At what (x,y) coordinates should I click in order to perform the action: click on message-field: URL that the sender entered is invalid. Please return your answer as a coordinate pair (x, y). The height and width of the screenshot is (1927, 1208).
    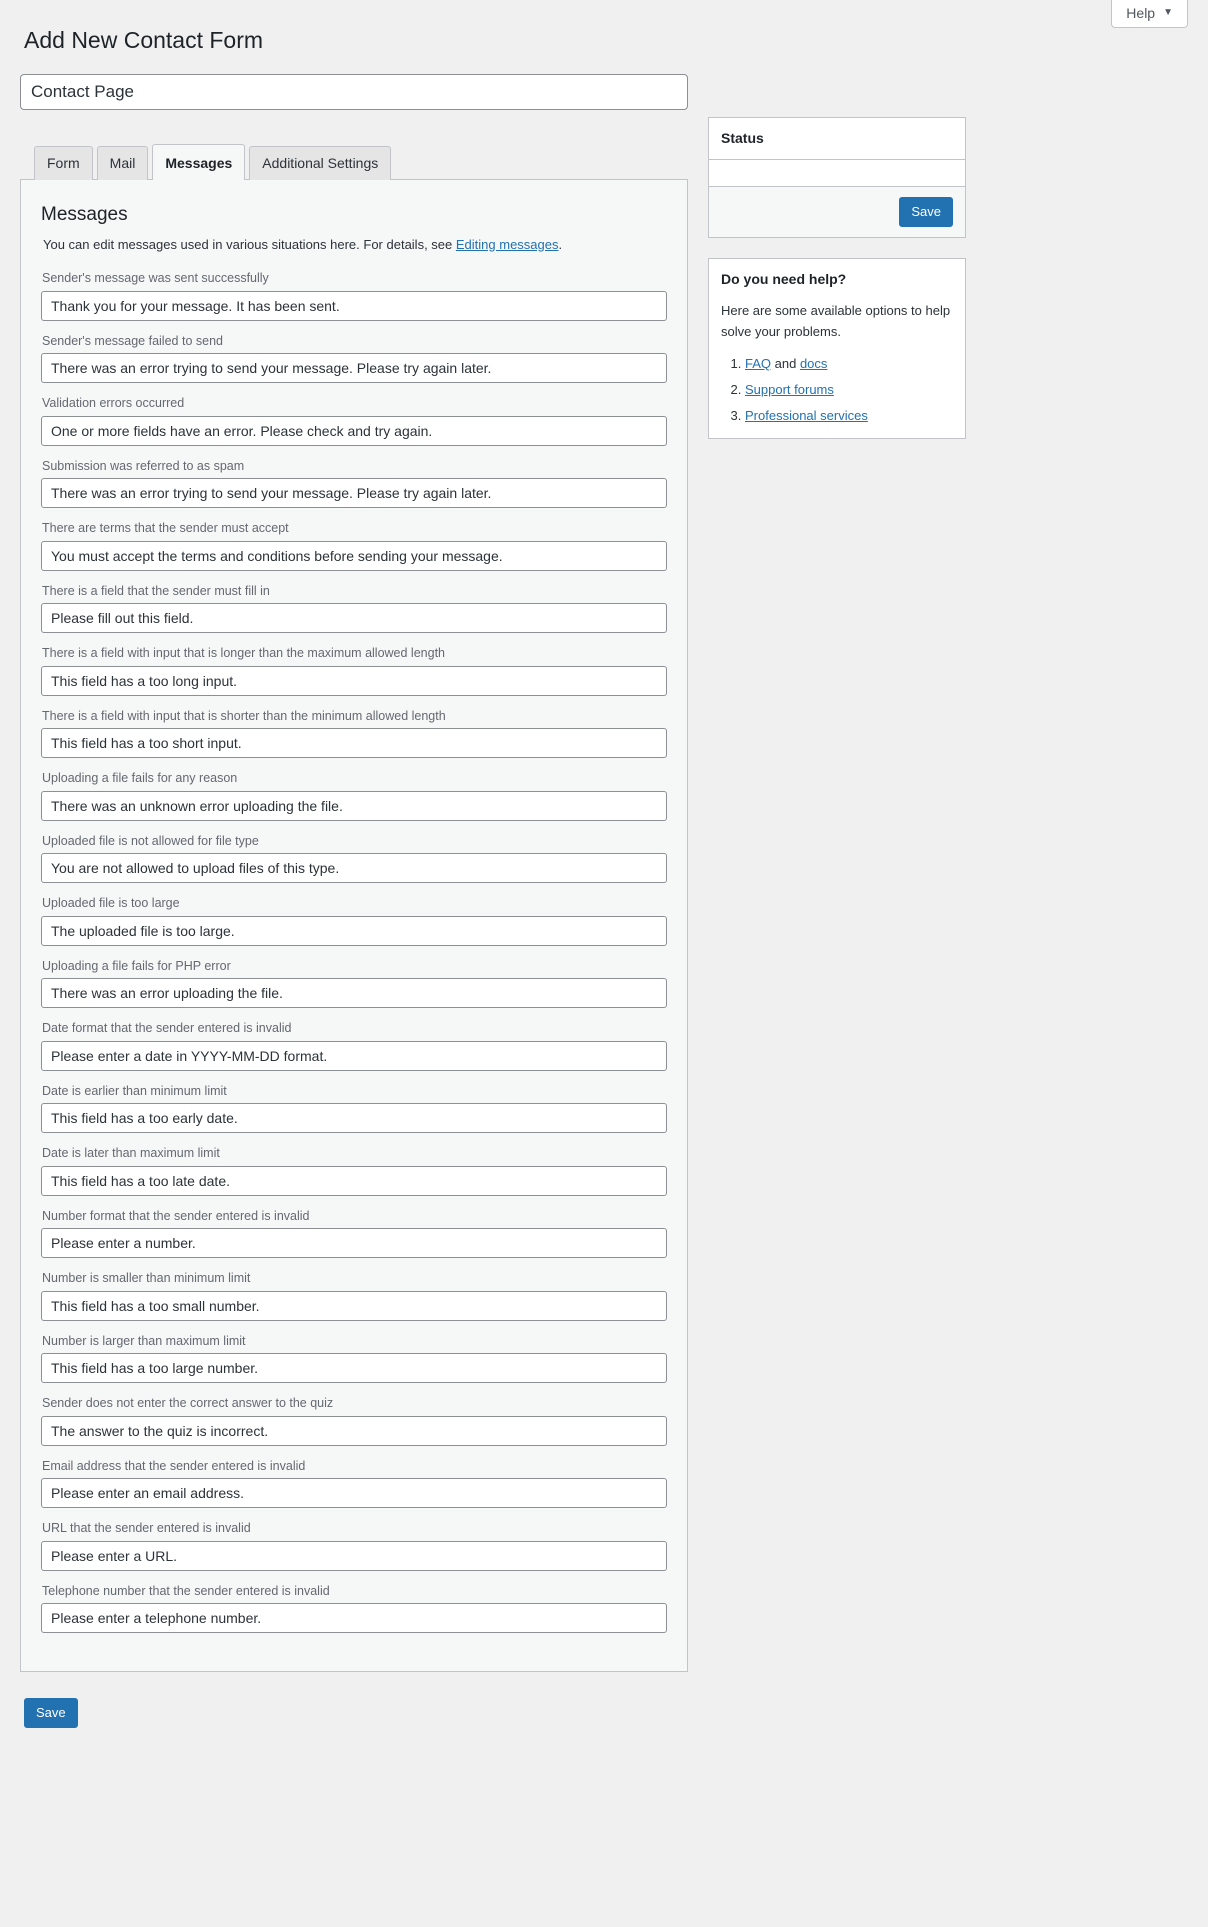
    Looking at the image, I should click on (354, 1545).